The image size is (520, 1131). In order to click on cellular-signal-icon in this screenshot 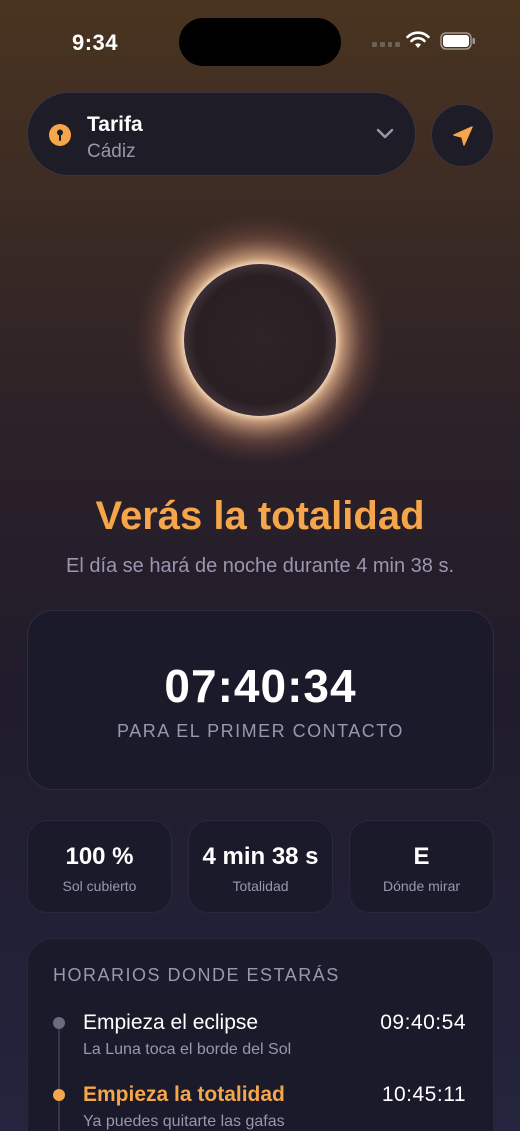, I will do `click(386, 44)`.